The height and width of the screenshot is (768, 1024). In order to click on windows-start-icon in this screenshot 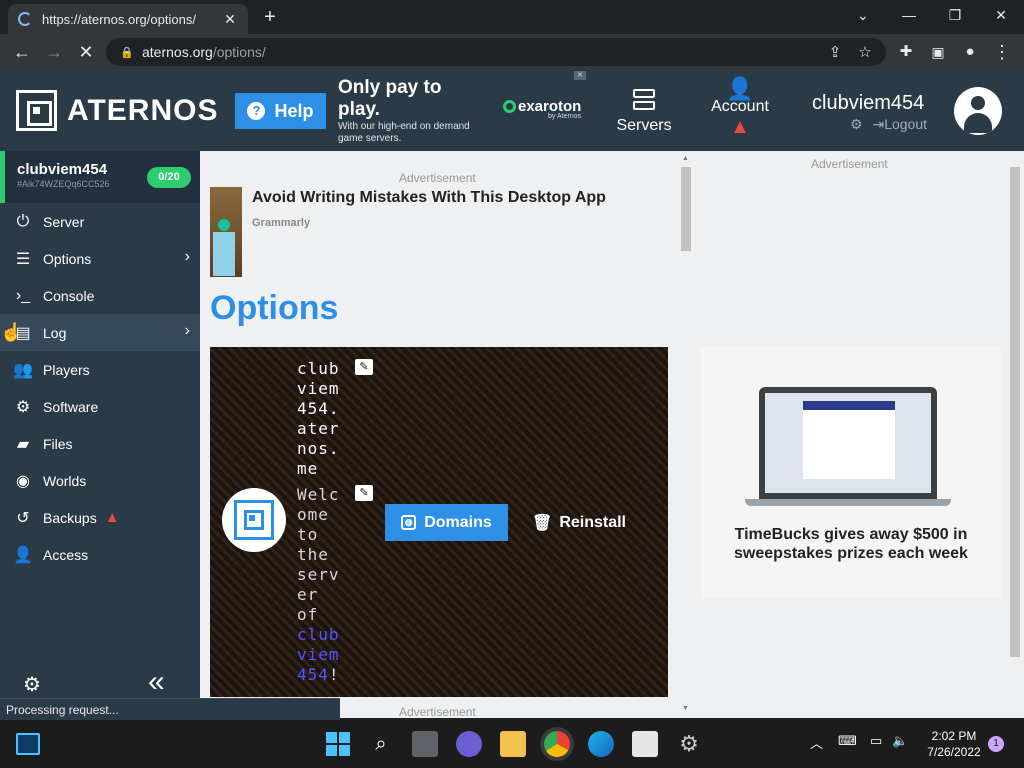, I will do `click(338, 744)`.